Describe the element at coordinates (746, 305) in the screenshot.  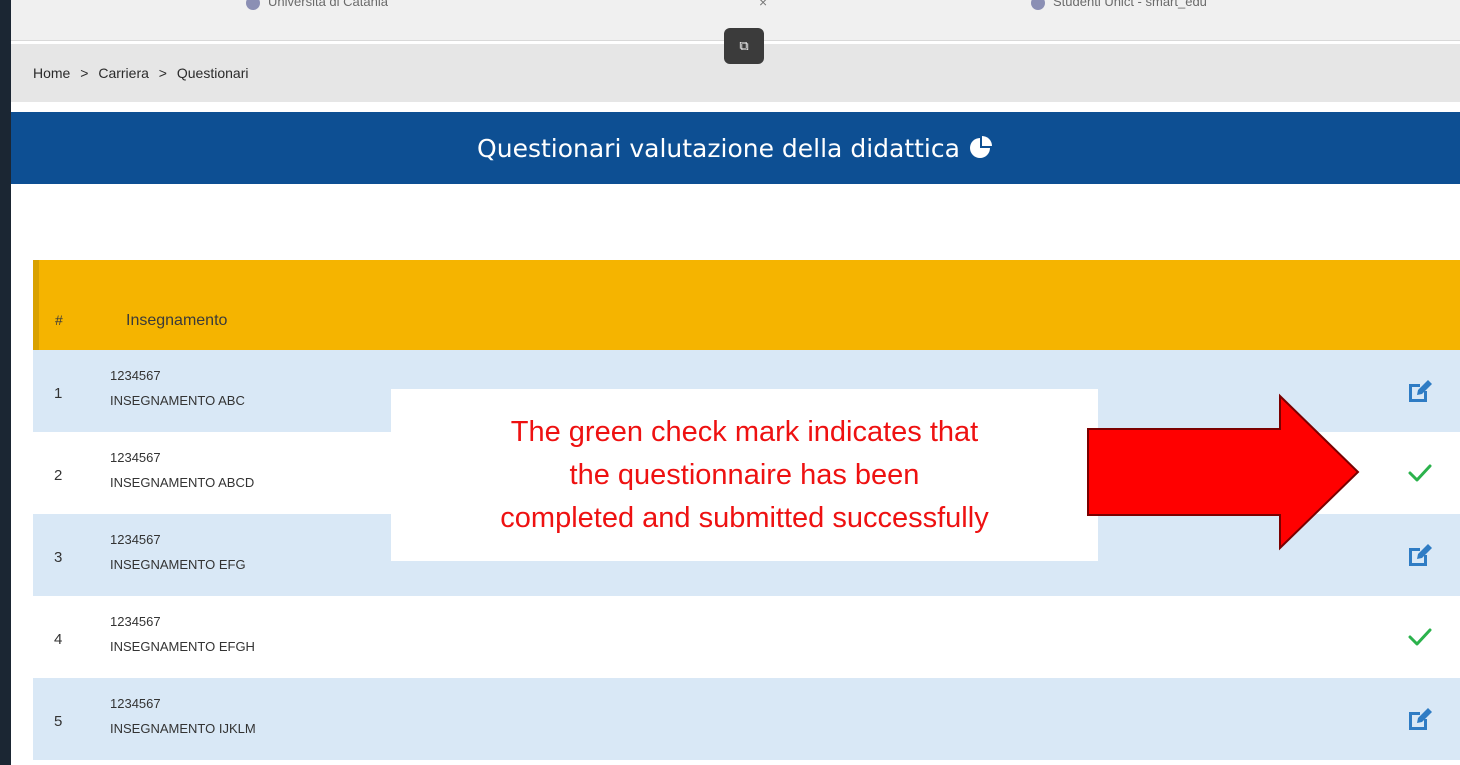
I see `table-header: # Insegnamento` at that location.